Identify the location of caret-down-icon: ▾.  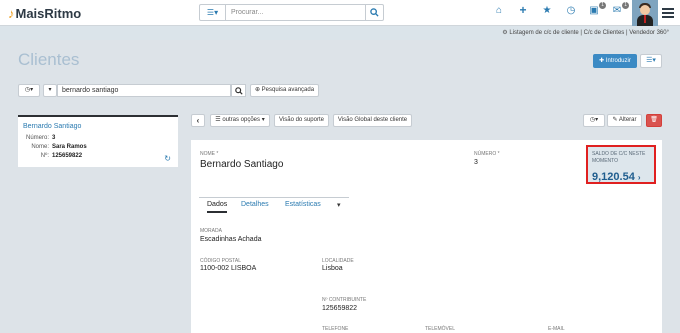
(50, 90).